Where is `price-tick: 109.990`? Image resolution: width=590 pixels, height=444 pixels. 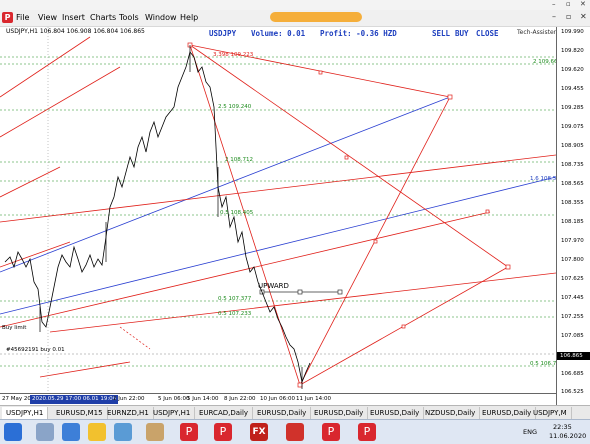
price-tick: 109.990 is located at coordinates (572, 32).